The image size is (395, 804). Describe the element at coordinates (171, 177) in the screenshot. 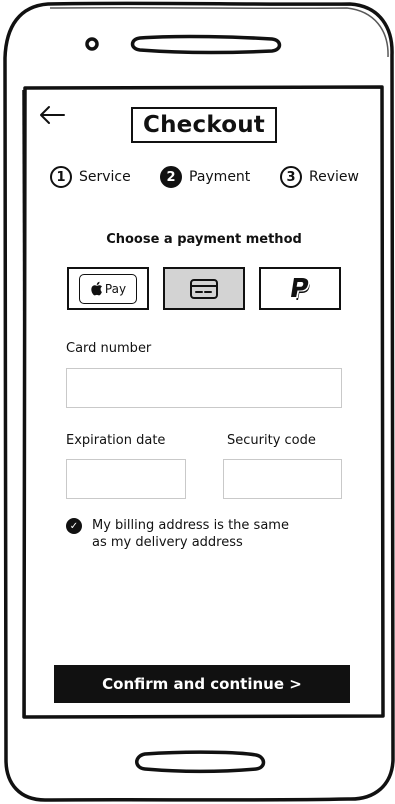

I see `step-number: 2` at that location.